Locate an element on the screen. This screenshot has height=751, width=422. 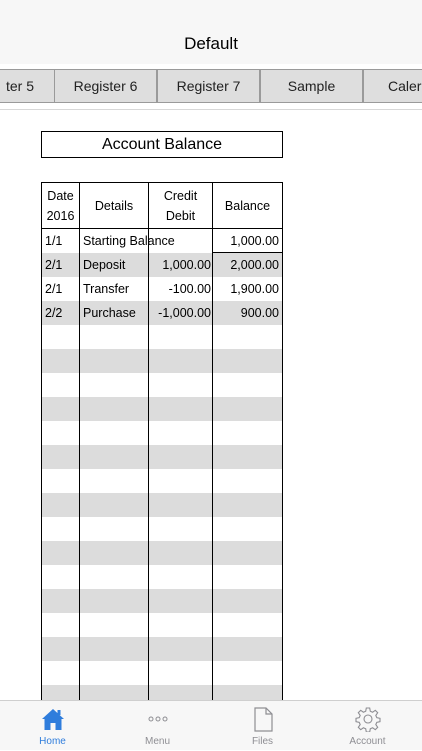
header-credit-label: Credit is located at coordinates (180, 195).